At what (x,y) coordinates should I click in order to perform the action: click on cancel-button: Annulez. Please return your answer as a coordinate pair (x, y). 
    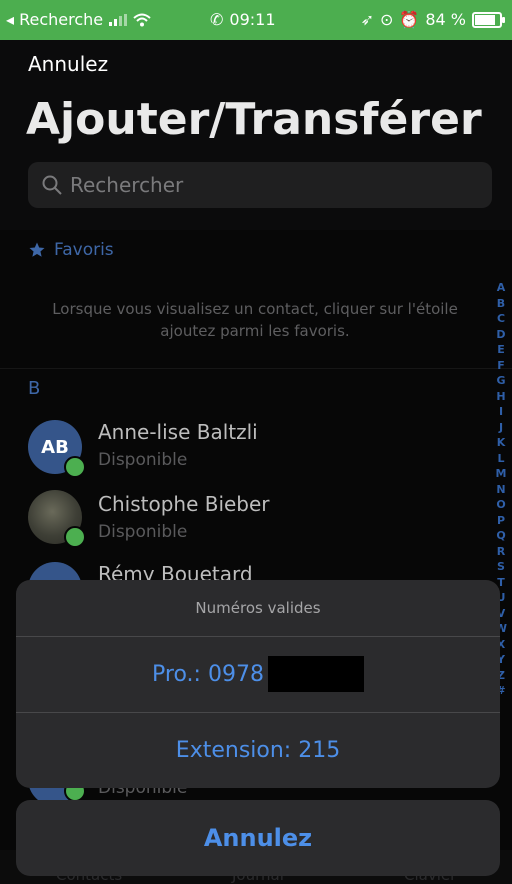
    Looking at the image, I should click on (258, 838).